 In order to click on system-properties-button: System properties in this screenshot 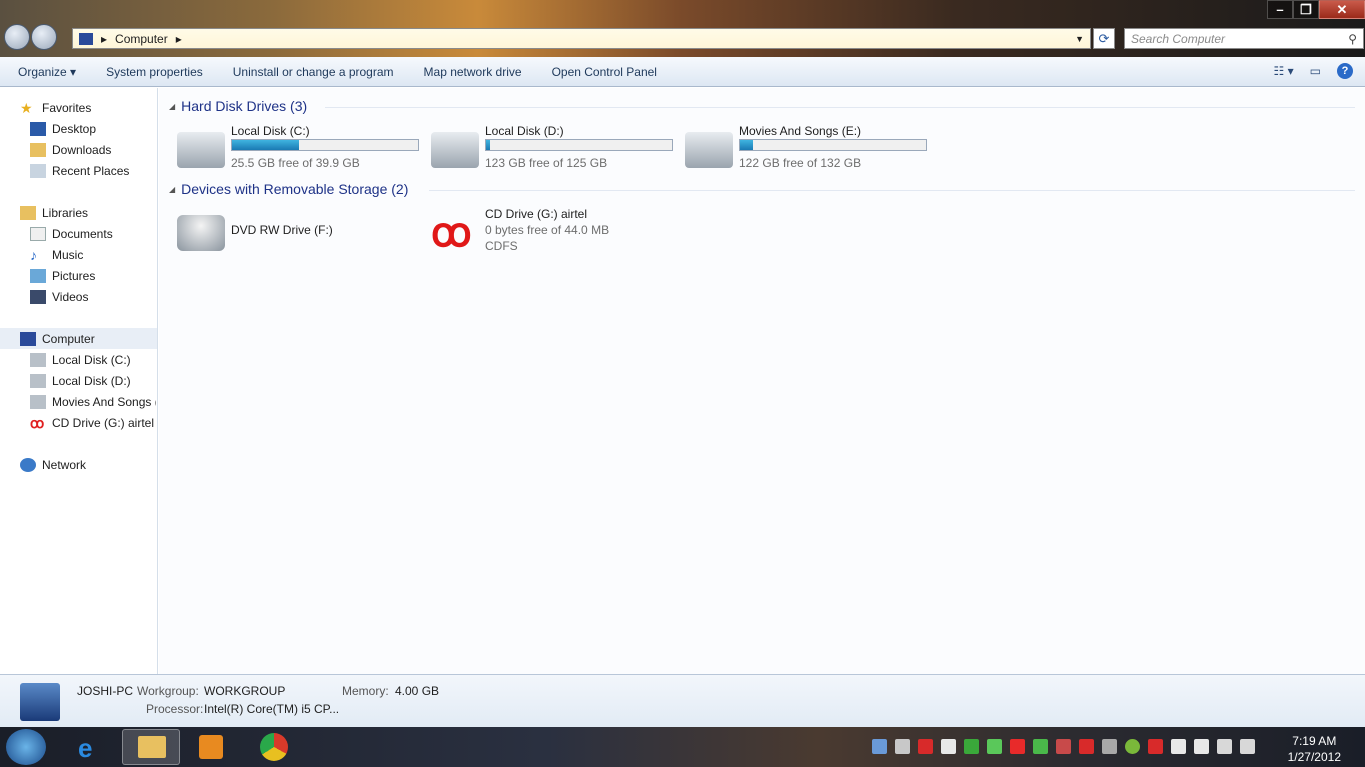, I will do `click(154, 72)`.